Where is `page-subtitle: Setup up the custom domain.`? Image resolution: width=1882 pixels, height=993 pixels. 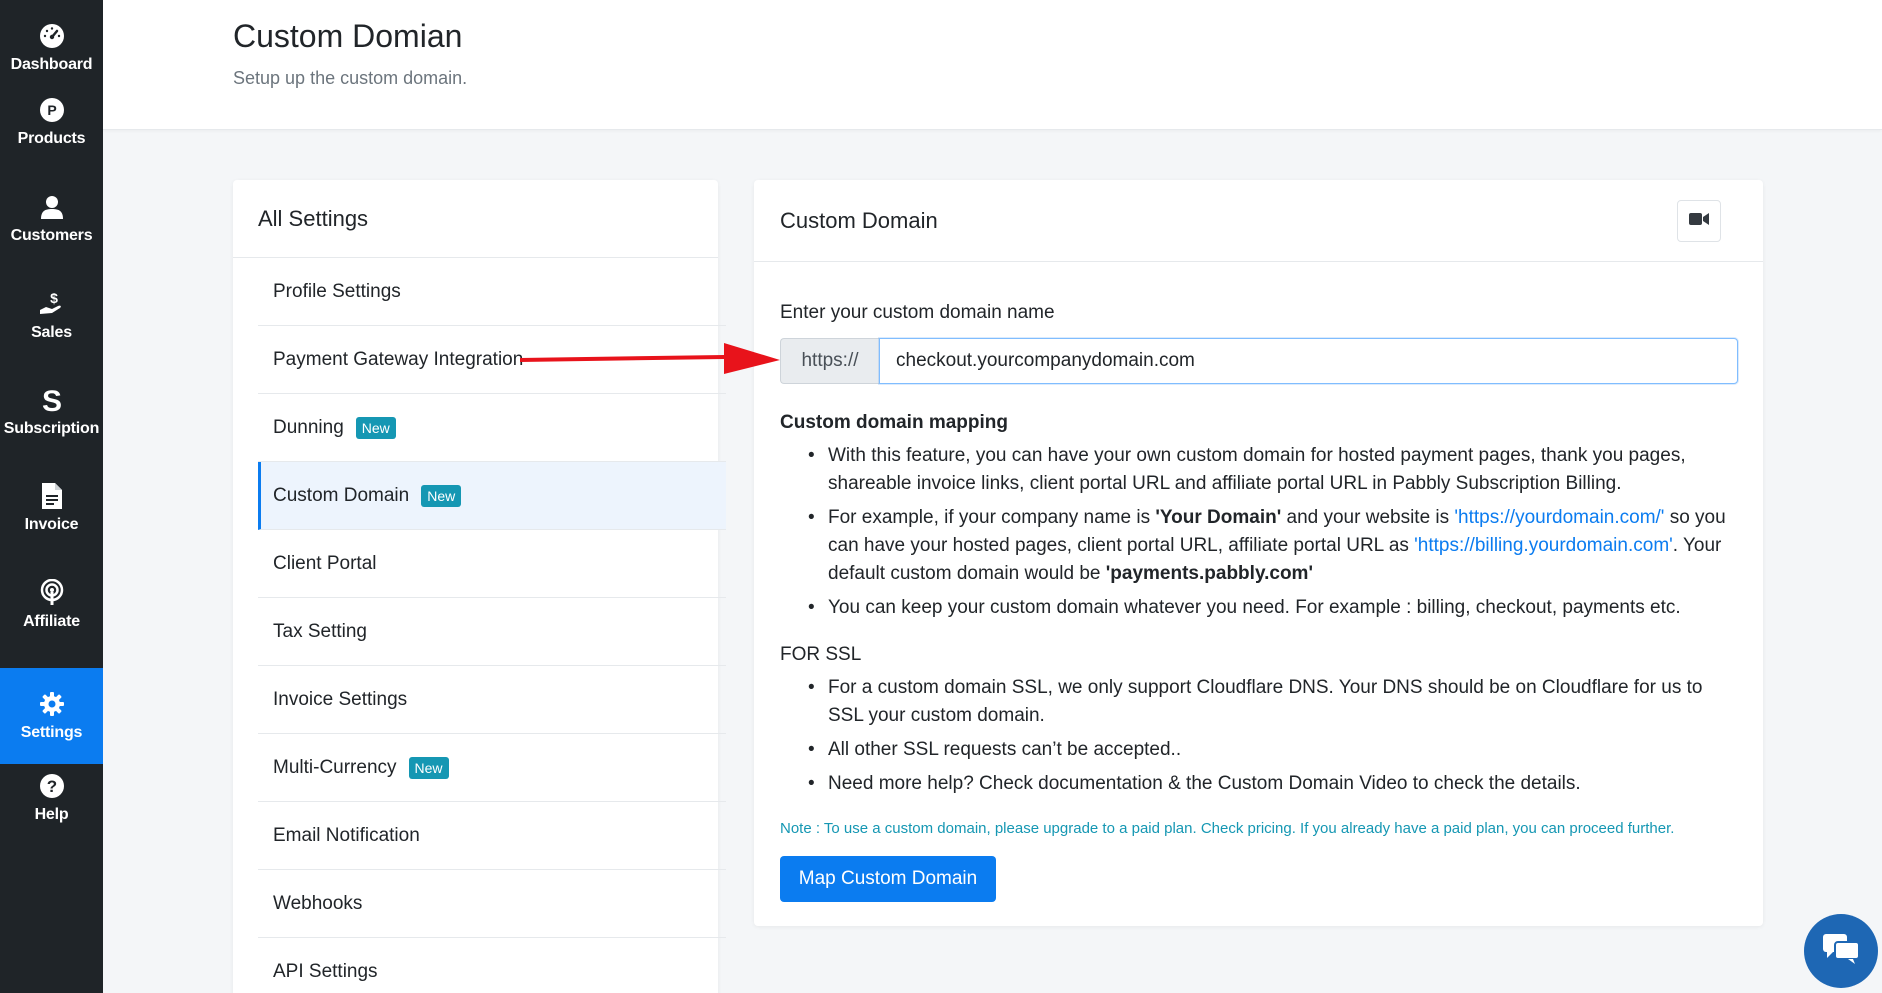 page-subtitle: Setup up the custom domain. is located at coordinates (350, 78).